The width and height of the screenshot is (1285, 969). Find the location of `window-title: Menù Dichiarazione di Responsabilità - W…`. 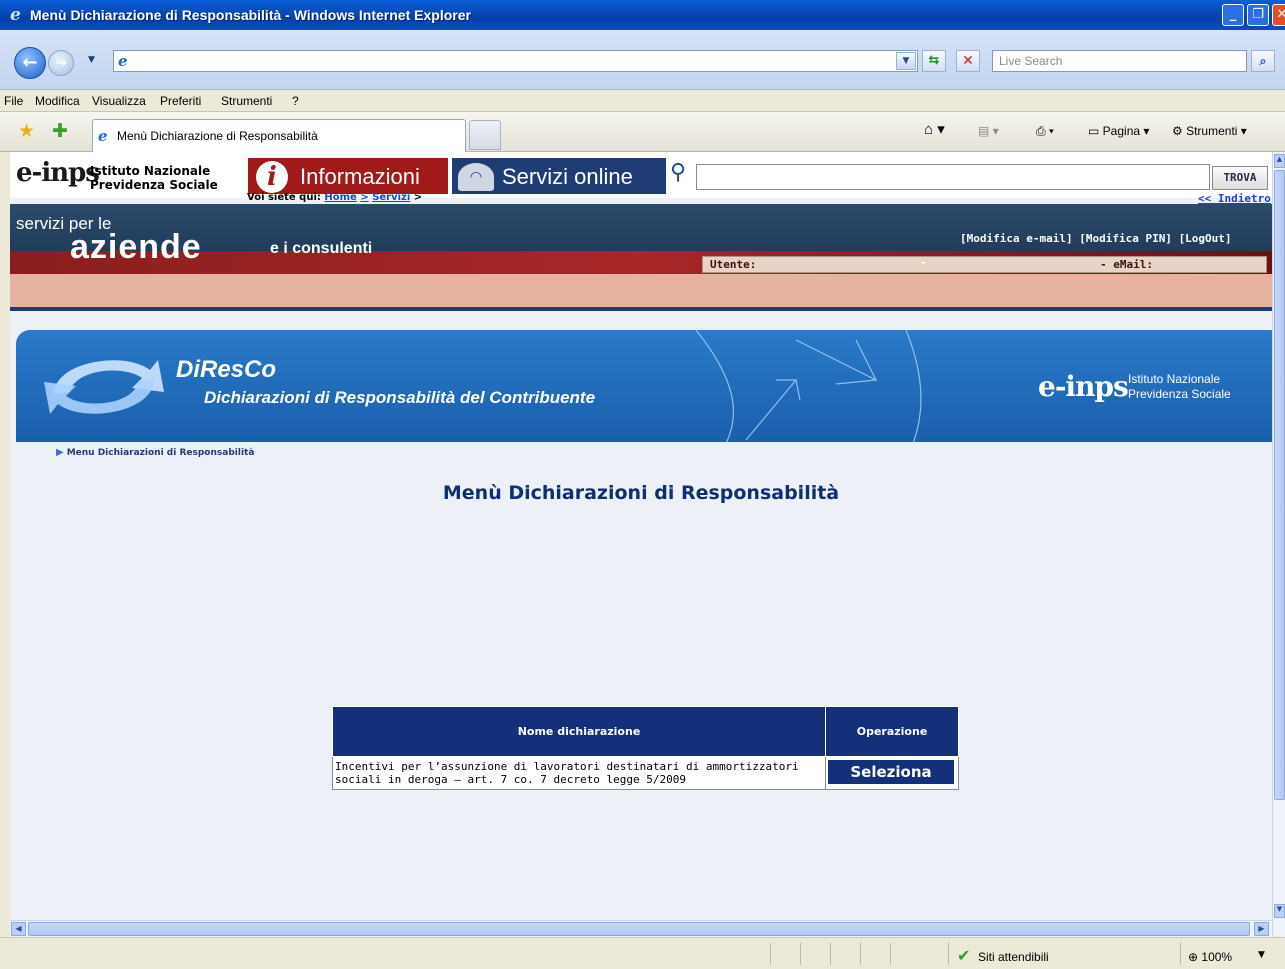

window-title: Menù Dichiarazione di Responsabilità - W… is located at coordinates (250, 15).